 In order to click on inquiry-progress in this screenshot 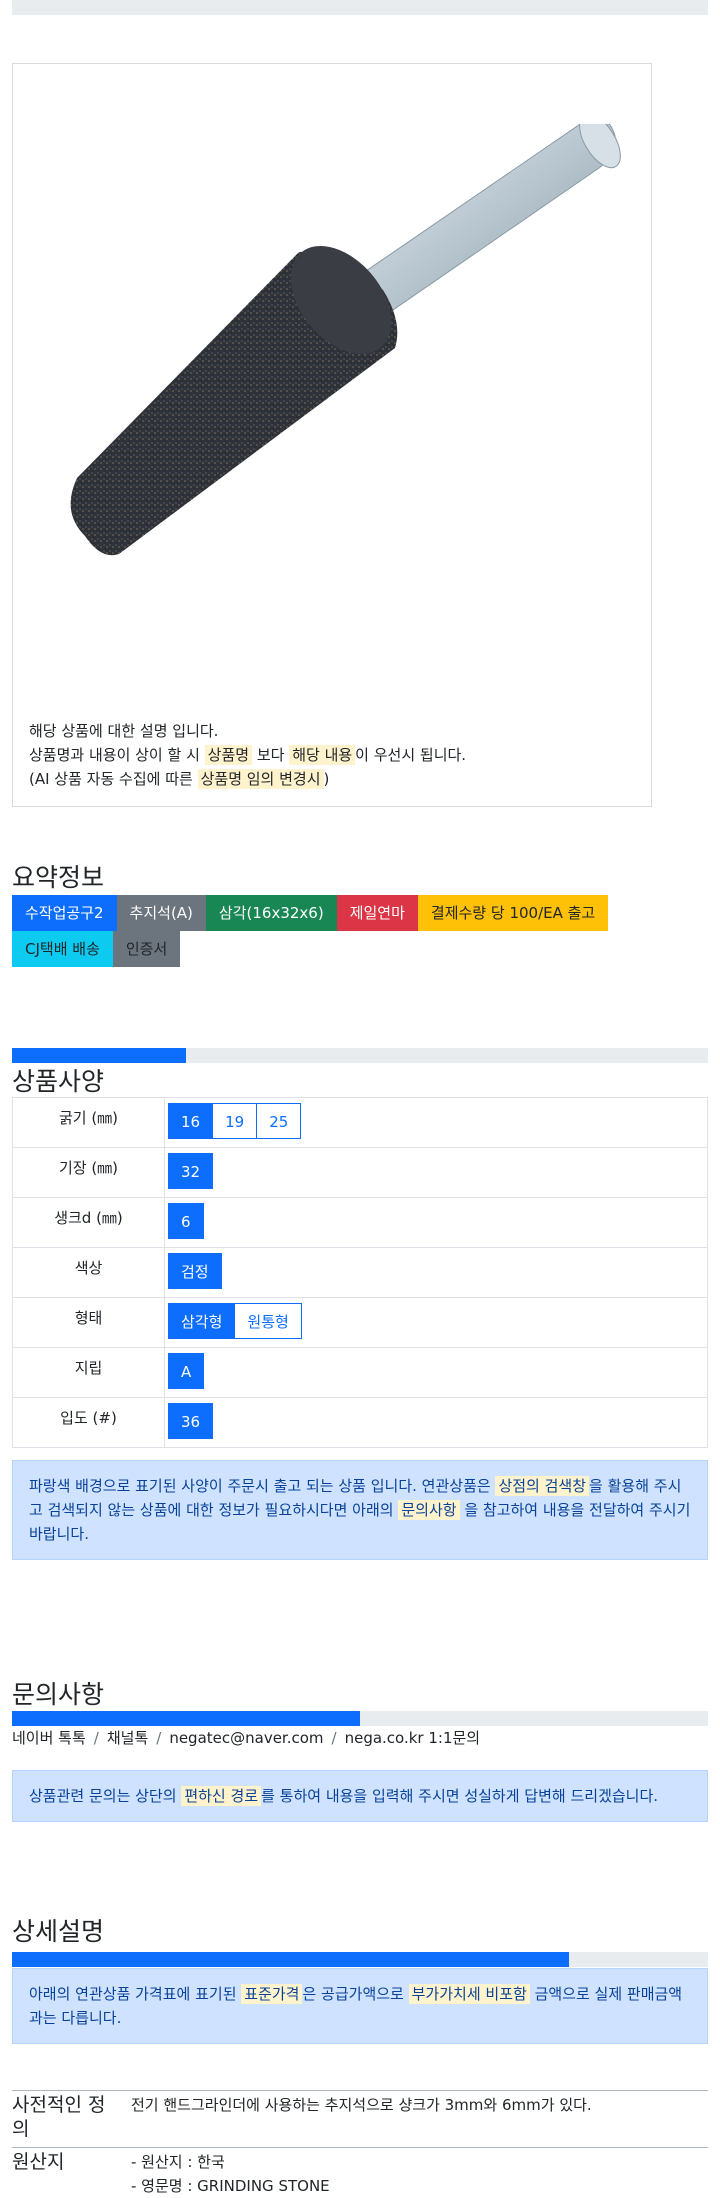, I will do `click(360, 1718)`.